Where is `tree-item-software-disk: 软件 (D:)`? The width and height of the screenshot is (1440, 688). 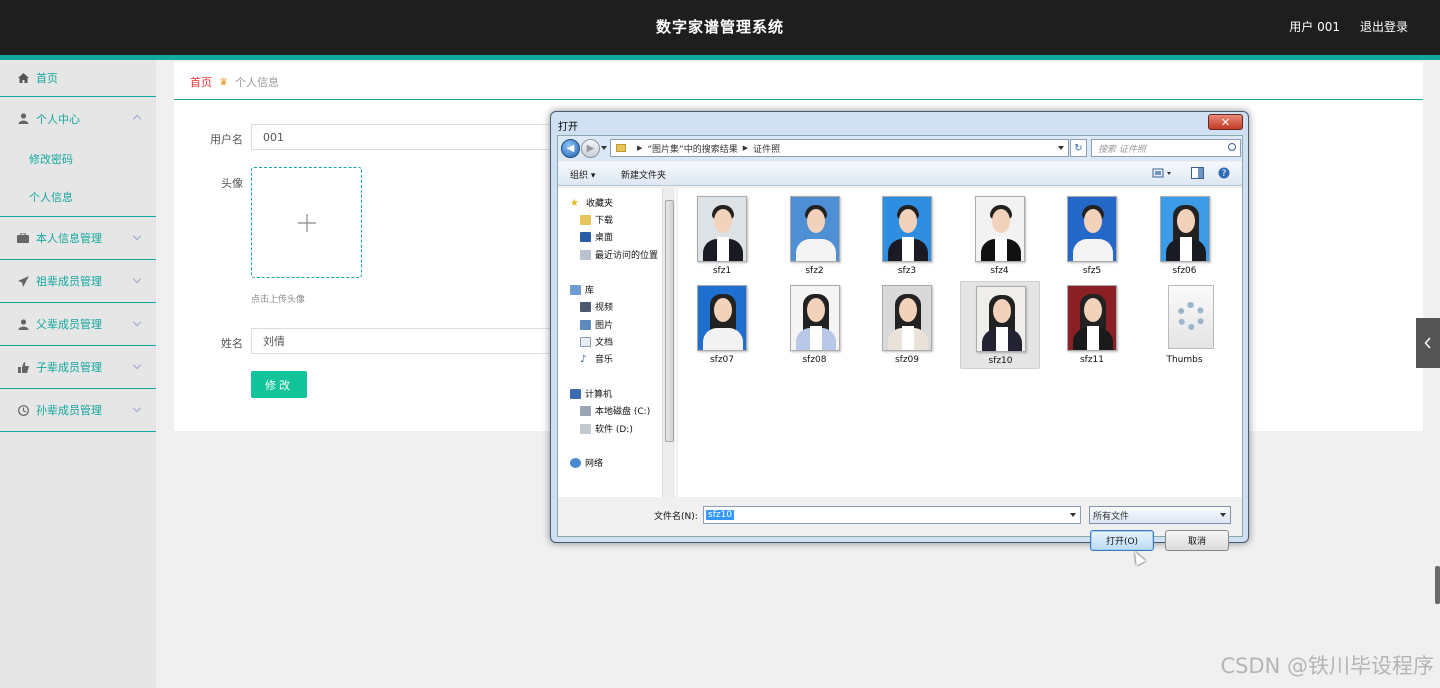 tree-item-software-disk: 软件 (D:) is located at coordinates (606, 428).